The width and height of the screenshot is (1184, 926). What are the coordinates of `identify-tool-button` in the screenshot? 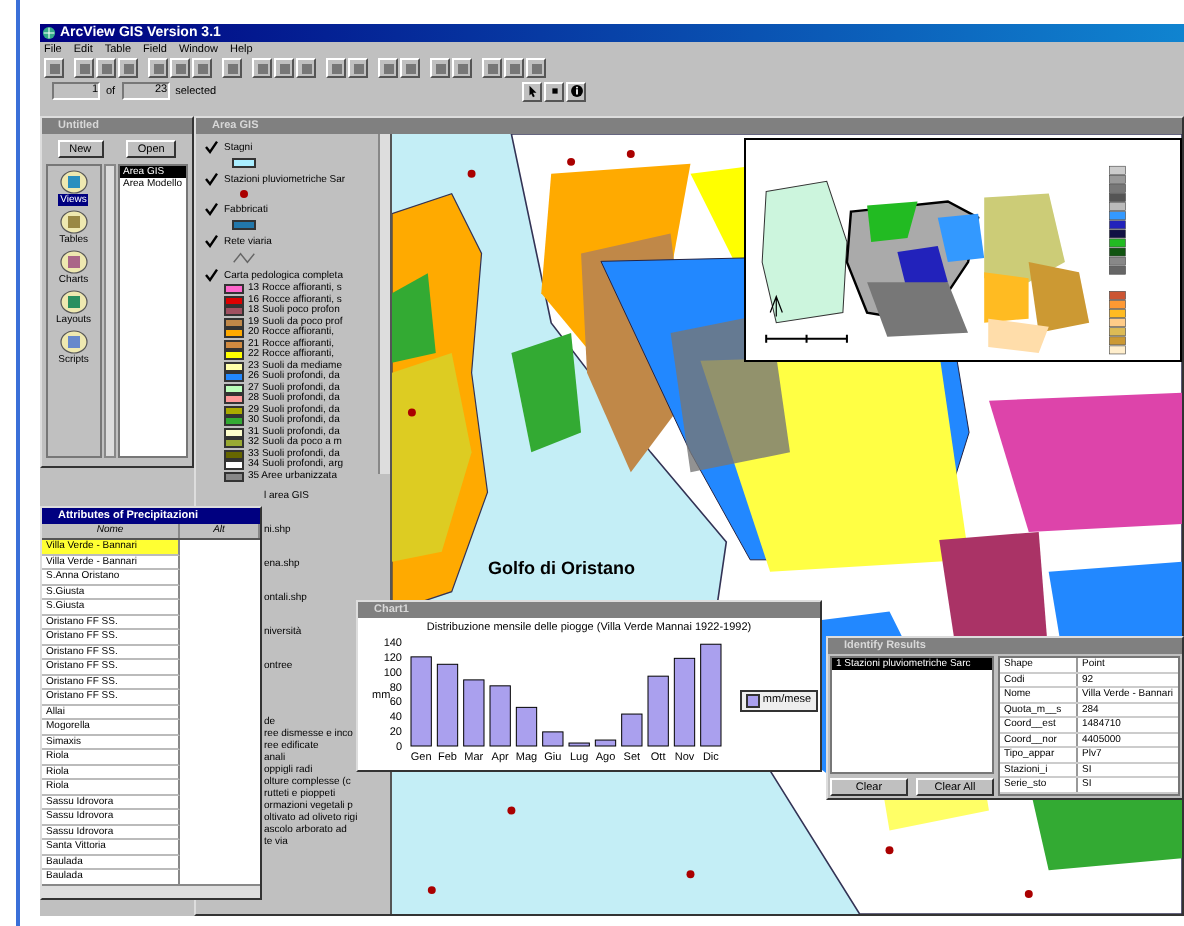 It's located at (576, 91).